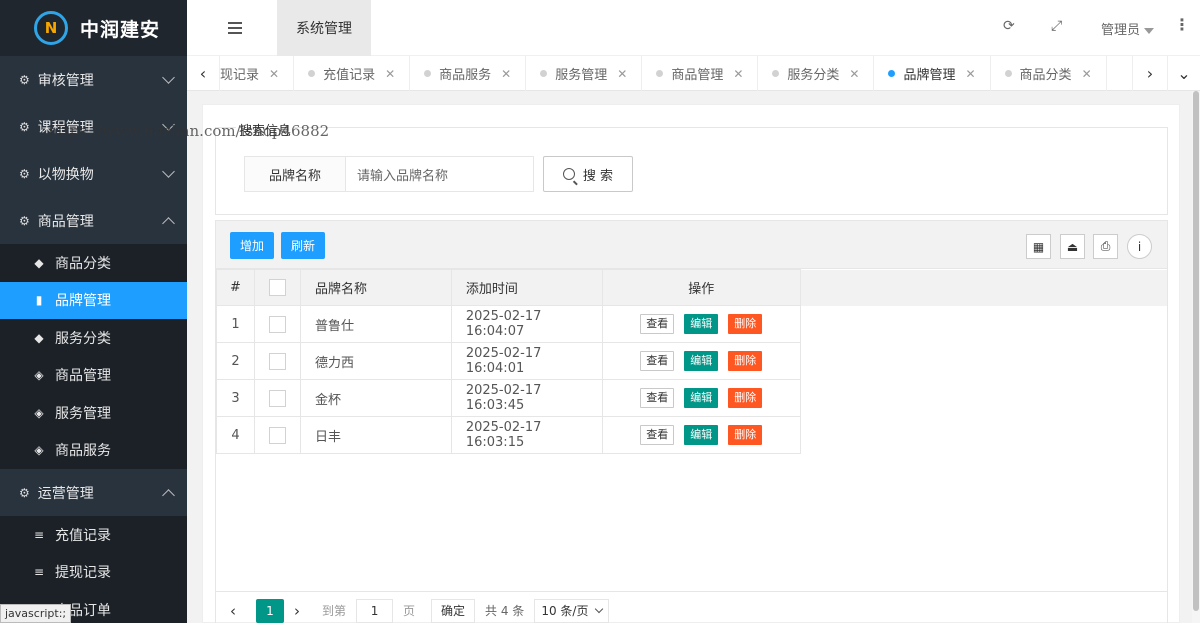  Describe the element at coordinates (93, 492) in the screenshot. I see `menu-group-operations: ⚙ 运营管理` at that location.